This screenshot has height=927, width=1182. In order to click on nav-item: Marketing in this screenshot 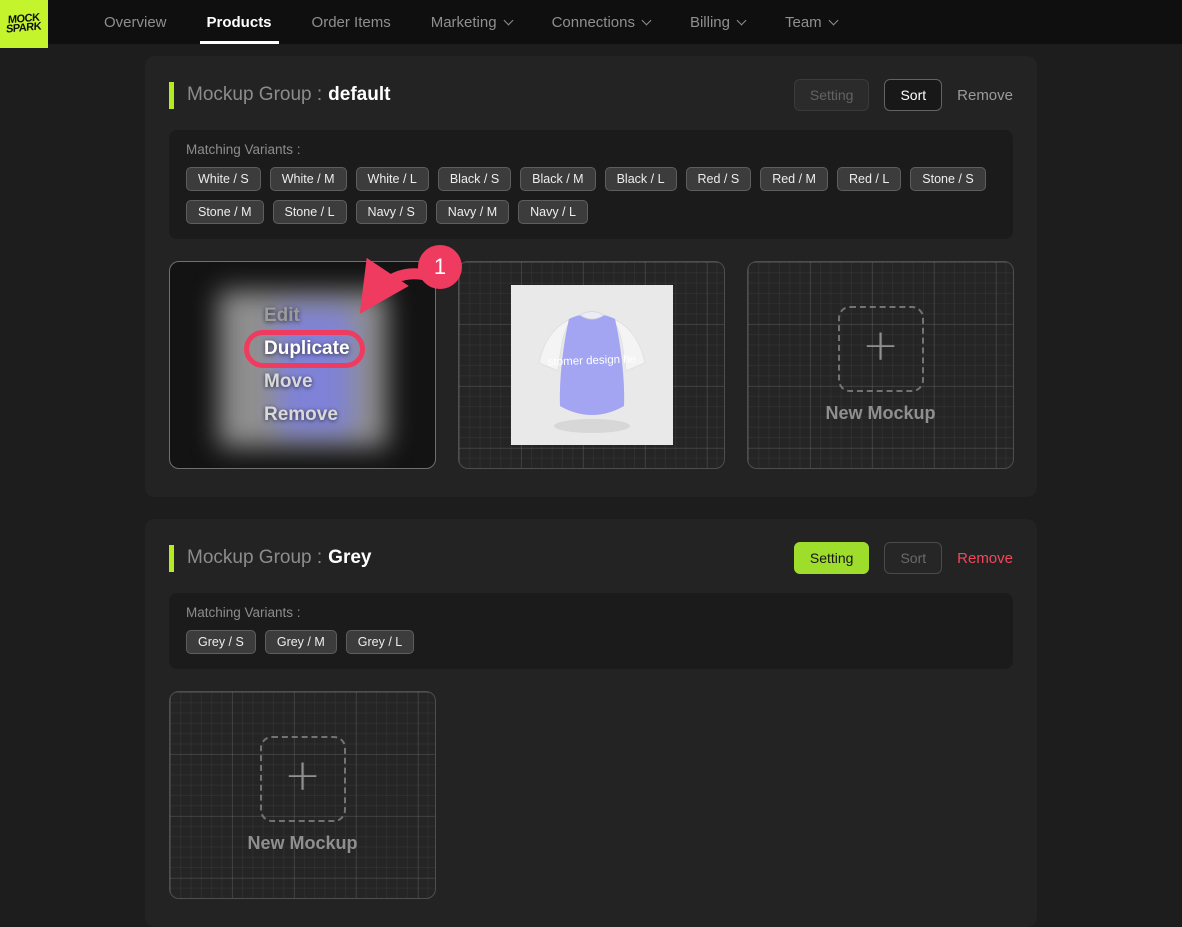, I will do `click(471, 22)`.